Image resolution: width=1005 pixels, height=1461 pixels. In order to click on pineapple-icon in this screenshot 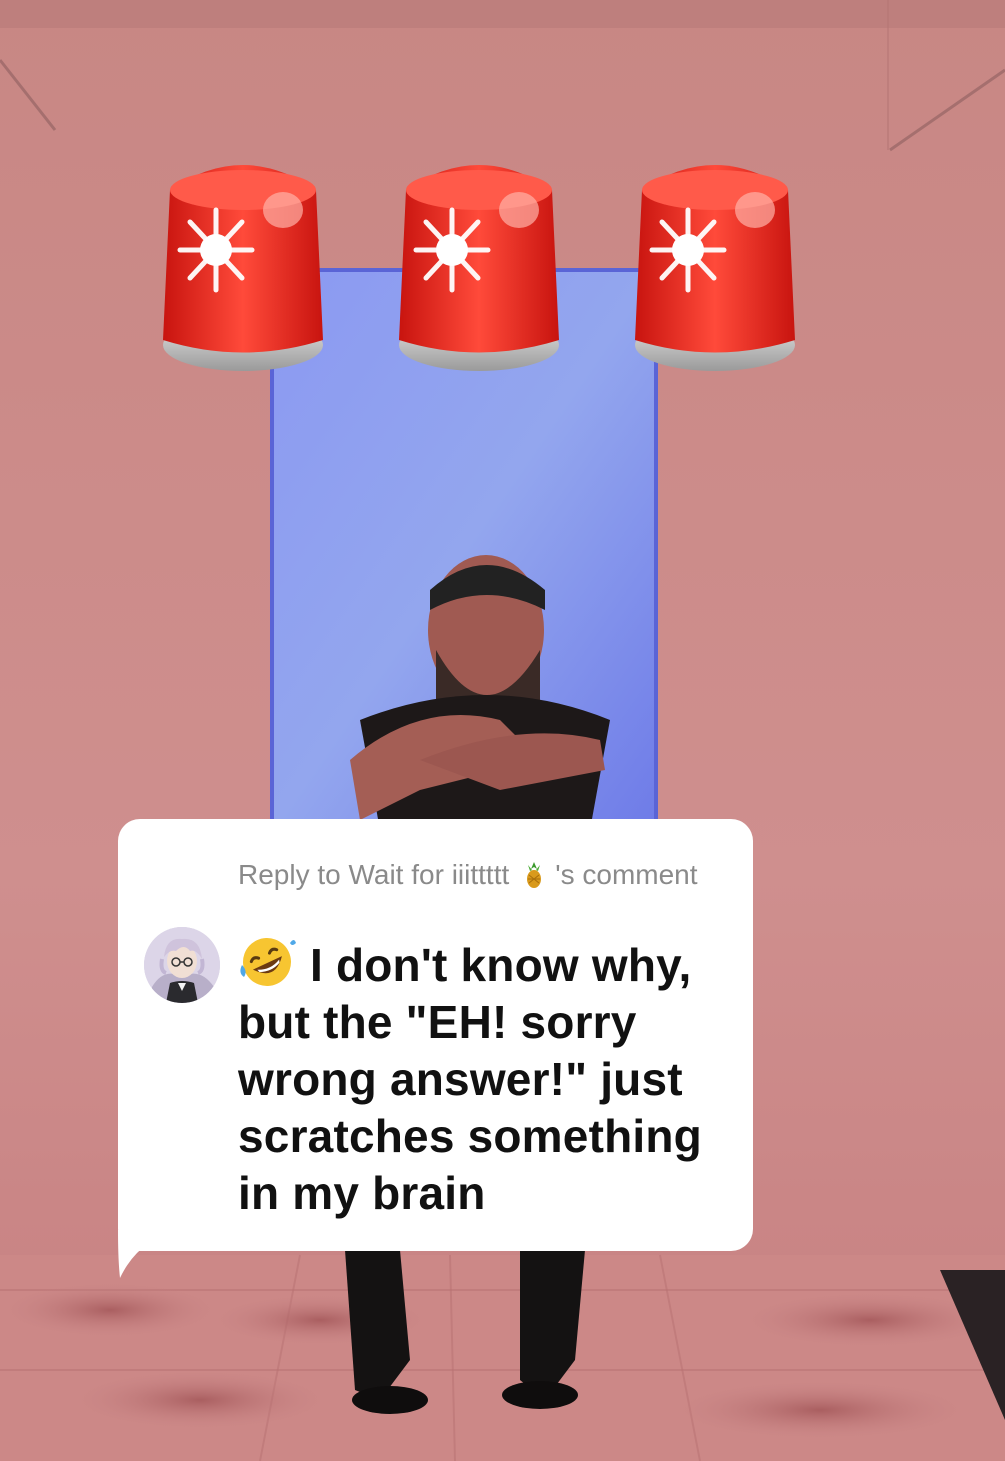, I will do `click(534, 874)`.